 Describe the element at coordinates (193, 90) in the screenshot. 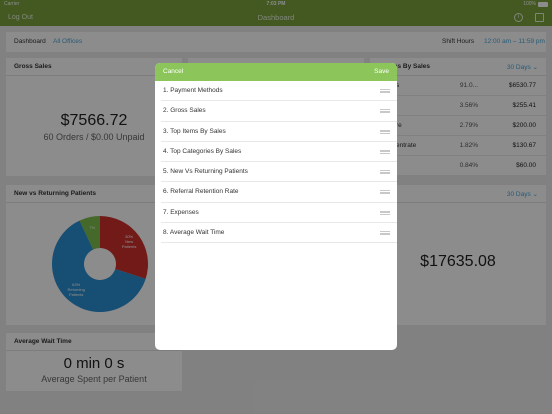

I see `item-label: 1. Payment Methods` at that location.